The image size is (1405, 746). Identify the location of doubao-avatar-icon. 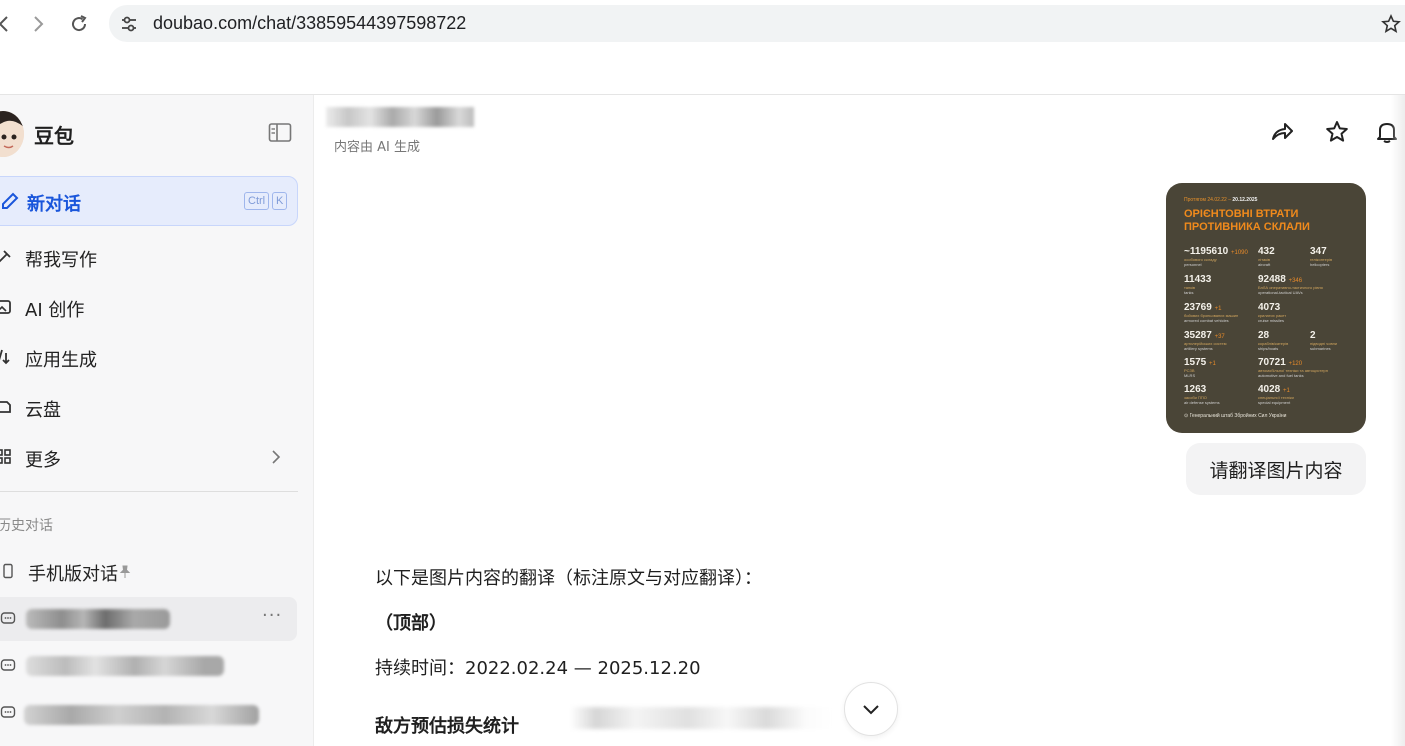
(12, 134).